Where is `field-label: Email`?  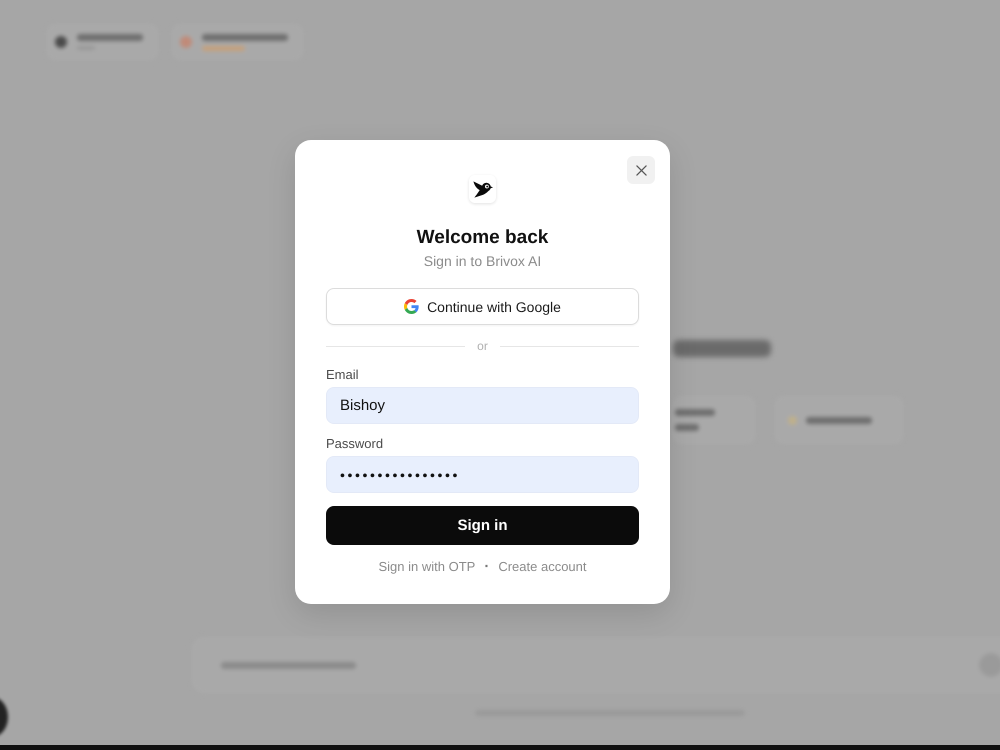
field-label: Email is located at coordinates (343, 375).